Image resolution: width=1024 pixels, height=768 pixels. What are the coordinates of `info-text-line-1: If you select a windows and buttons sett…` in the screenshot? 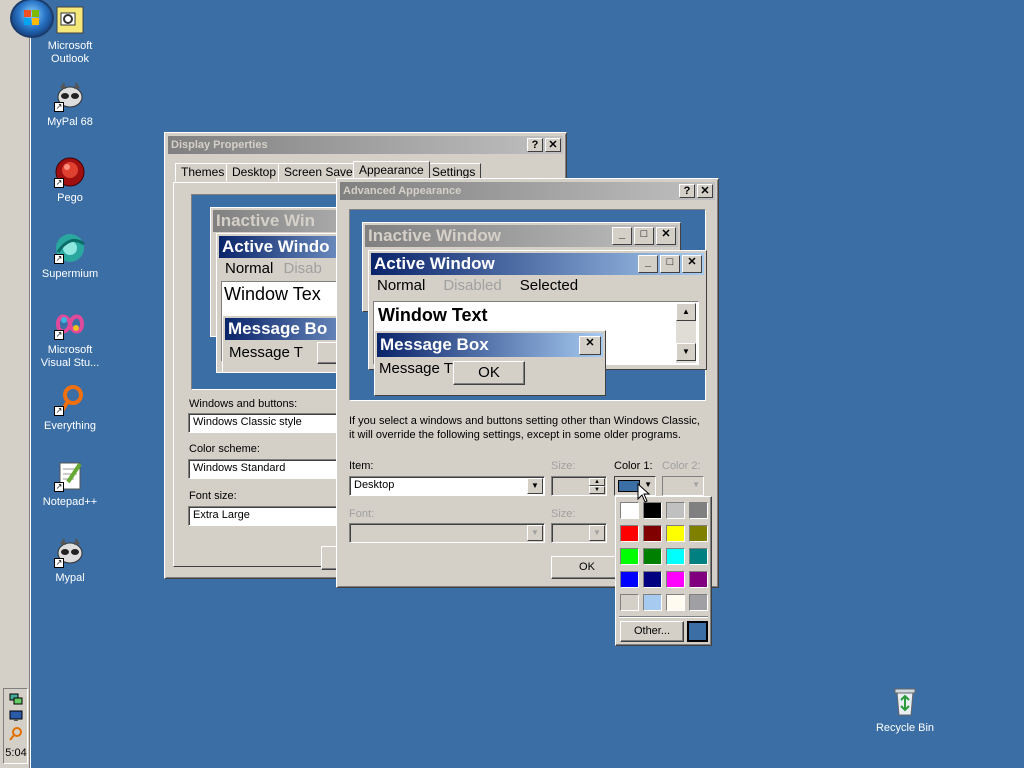 It's located at (524, 421).